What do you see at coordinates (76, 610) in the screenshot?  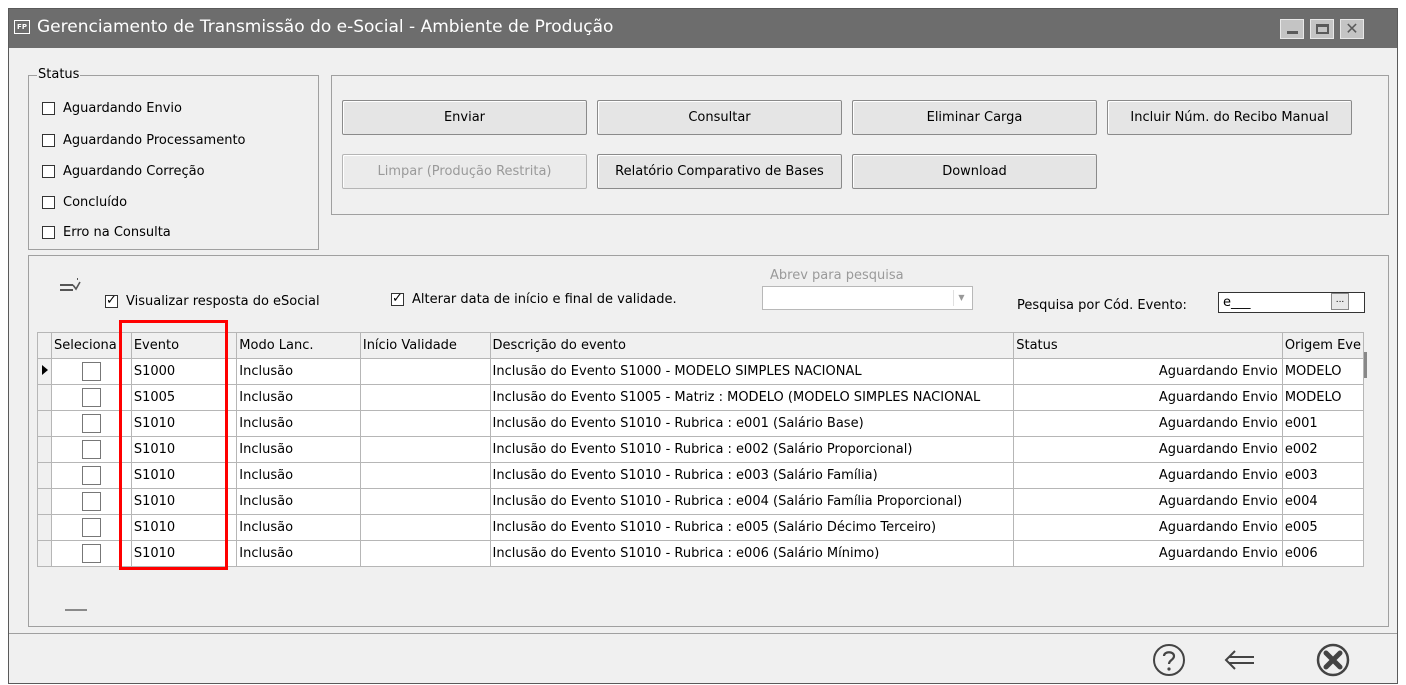 I see `horizontal-scrollbar` at bounding box center [76, 610].